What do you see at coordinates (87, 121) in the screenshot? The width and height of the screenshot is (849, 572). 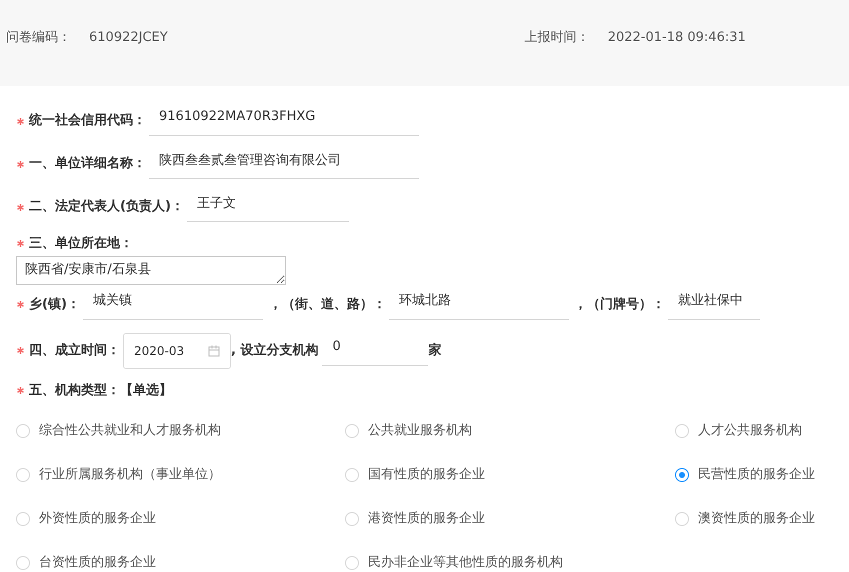 I see `field-label: 统一社会信用代码：` at bounding box center [87, 121].